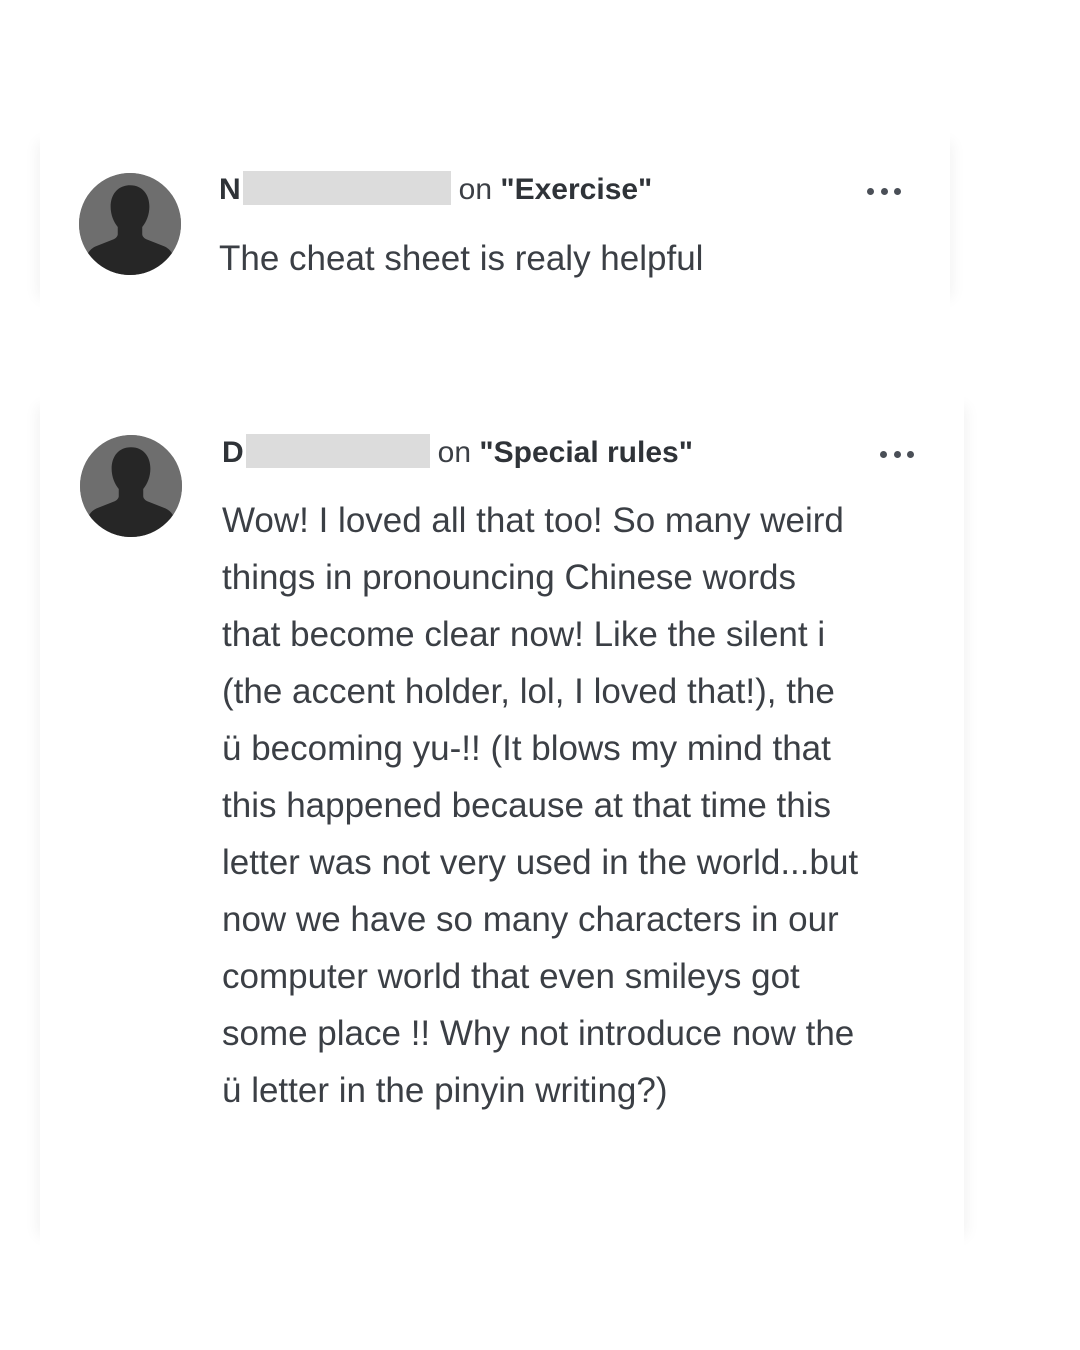  I want to click on comment-header: Don "Special rules", so click(457, 453).